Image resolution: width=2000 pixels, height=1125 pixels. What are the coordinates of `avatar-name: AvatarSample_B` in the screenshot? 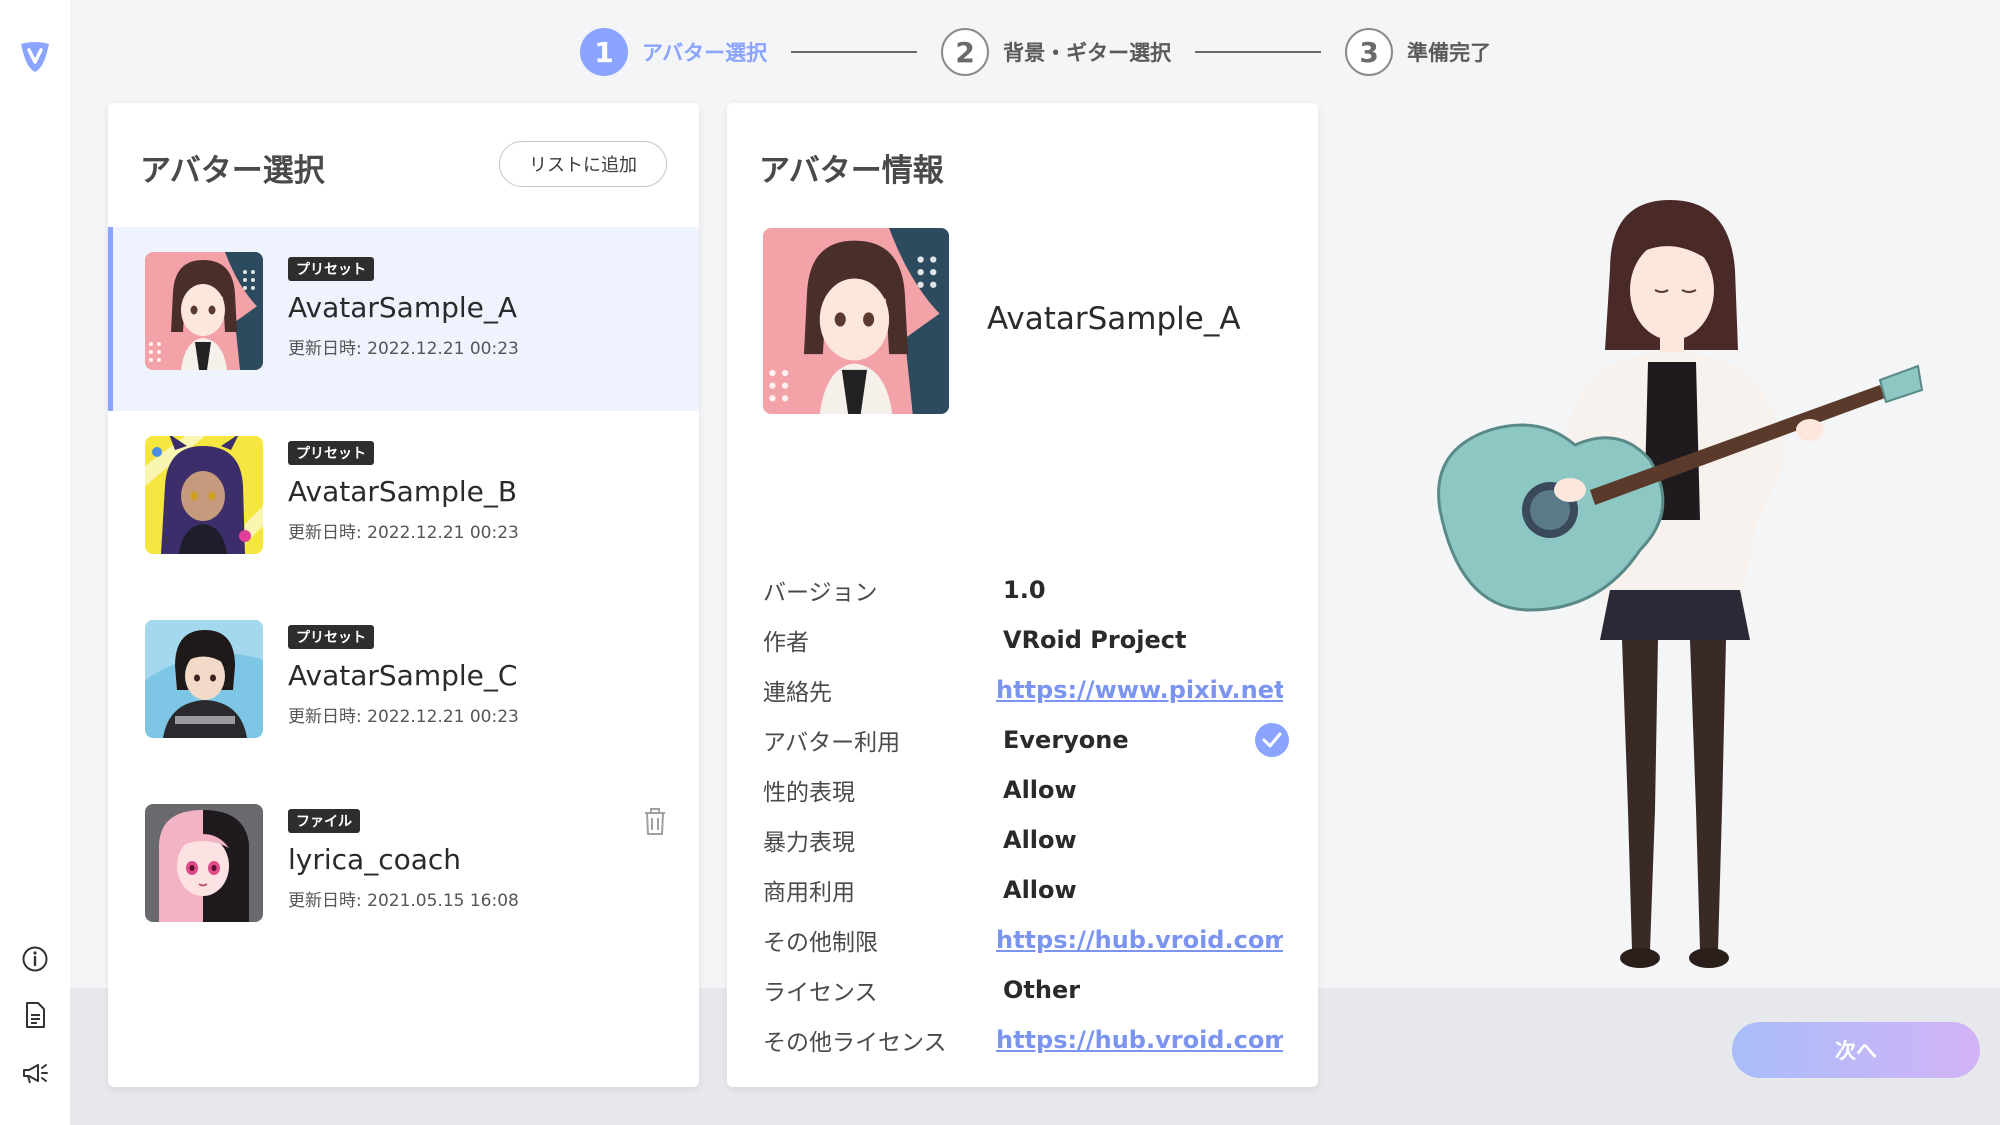 It's located at (403, 491).